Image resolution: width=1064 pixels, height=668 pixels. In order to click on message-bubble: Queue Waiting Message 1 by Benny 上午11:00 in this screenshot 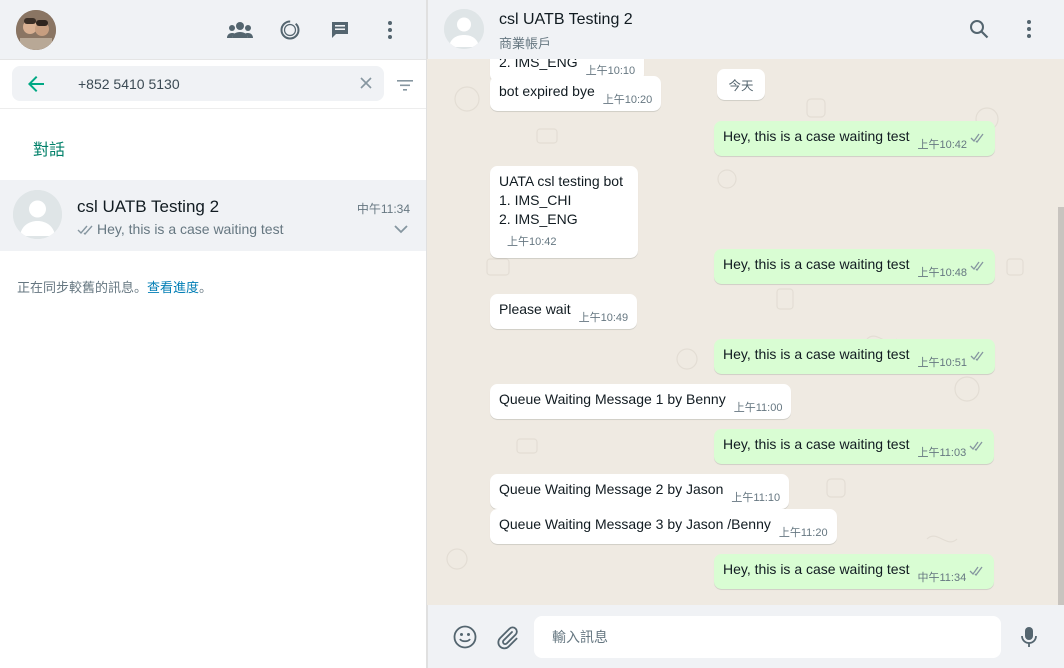, I will do `click(641, 401)`.